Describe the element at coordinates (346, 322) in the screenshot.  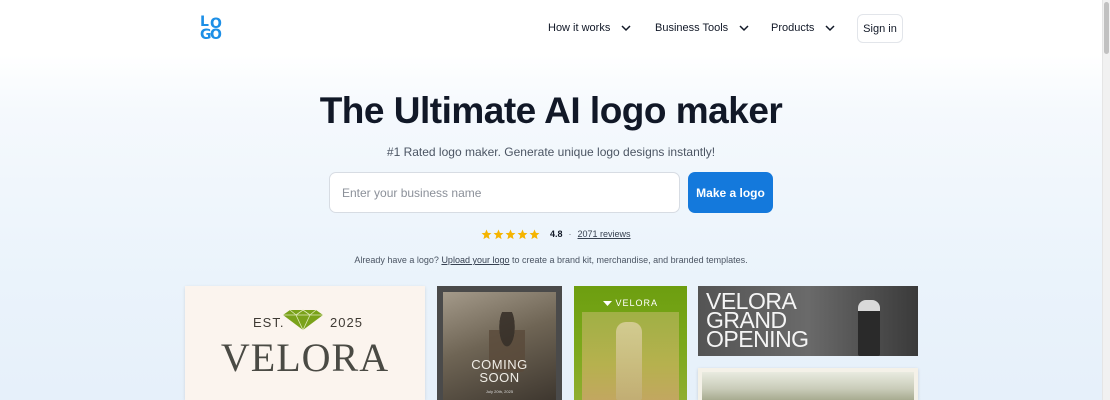
I see `card-year-label: 2025` at that location.